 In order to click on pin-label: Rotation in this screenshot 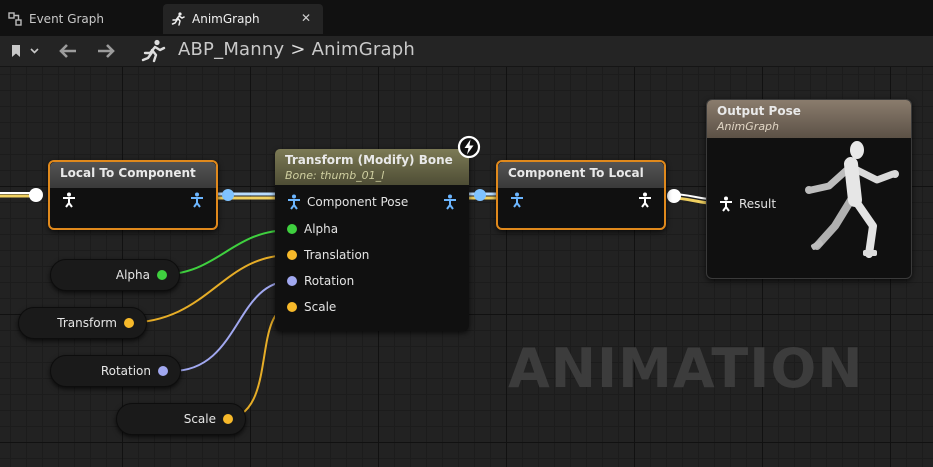, I will do `click(329, 281)`.